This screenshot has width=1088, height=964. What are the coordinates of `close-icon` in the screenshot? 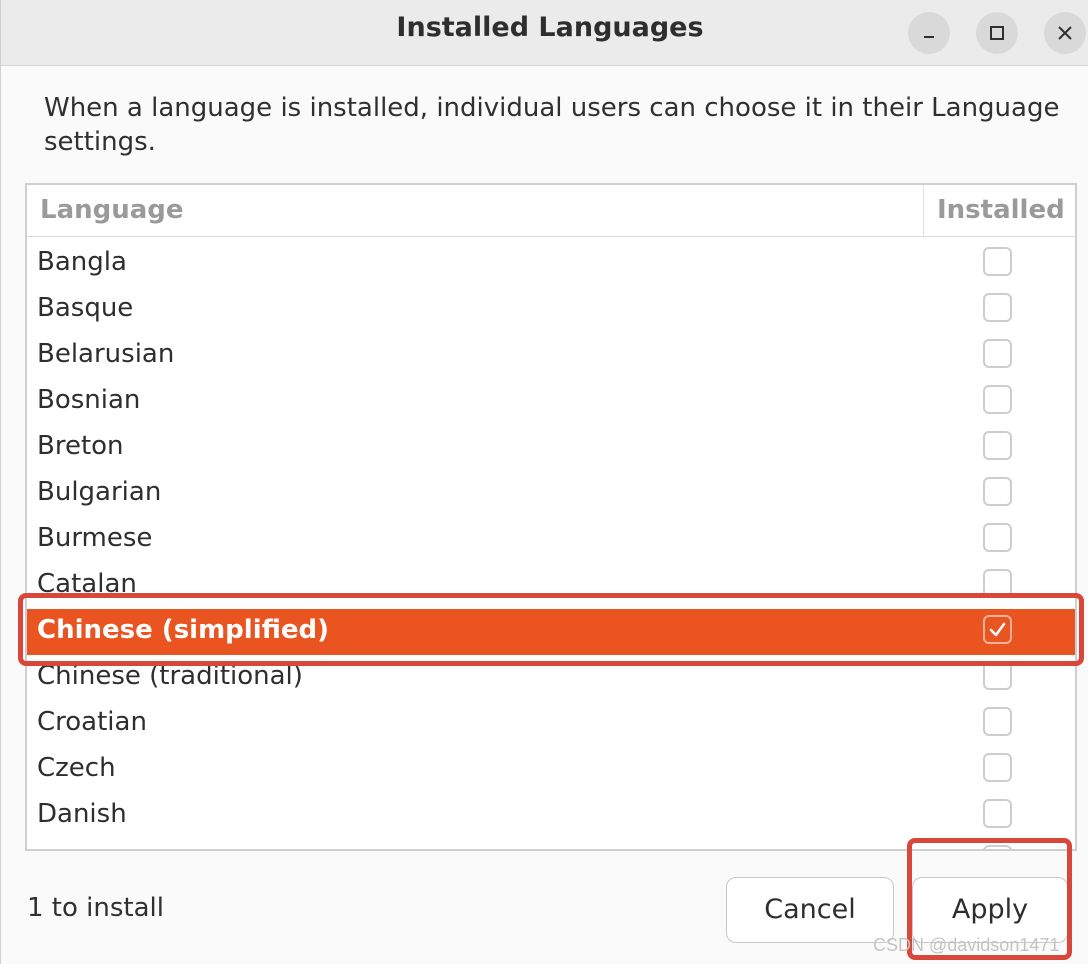 It's located at (1065, 33).